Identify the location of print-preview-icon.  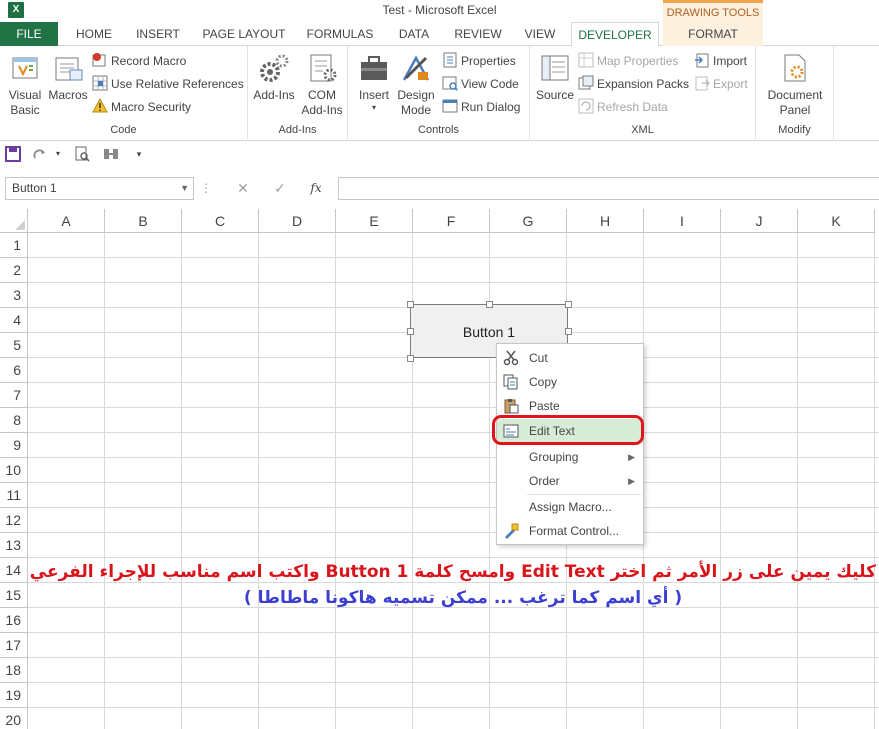
(82, 154).